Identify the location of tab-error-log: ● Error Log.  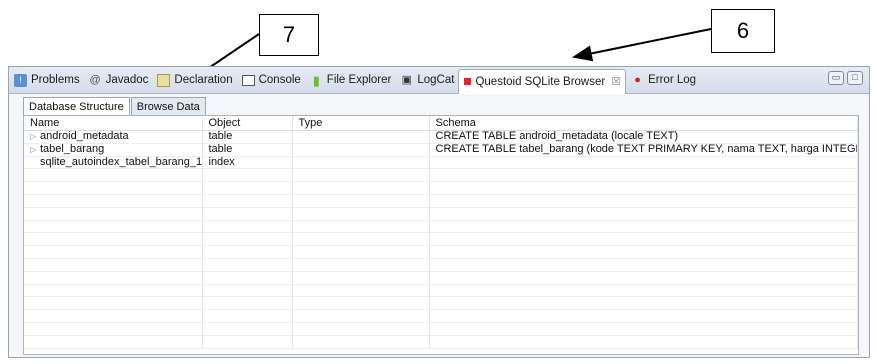
(663, 80).